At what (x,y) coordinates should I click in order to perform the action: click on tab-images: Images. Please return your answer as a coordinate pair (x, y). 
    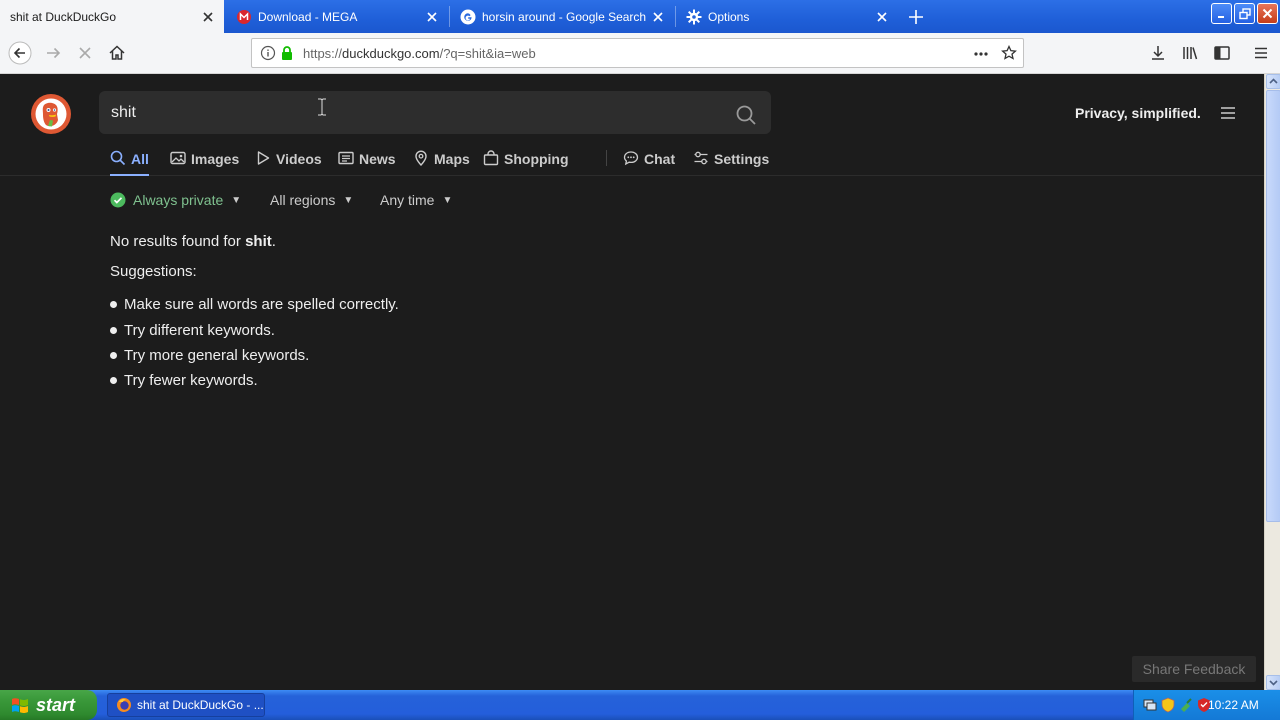
    Looking at the image, I should click on (204, 161).